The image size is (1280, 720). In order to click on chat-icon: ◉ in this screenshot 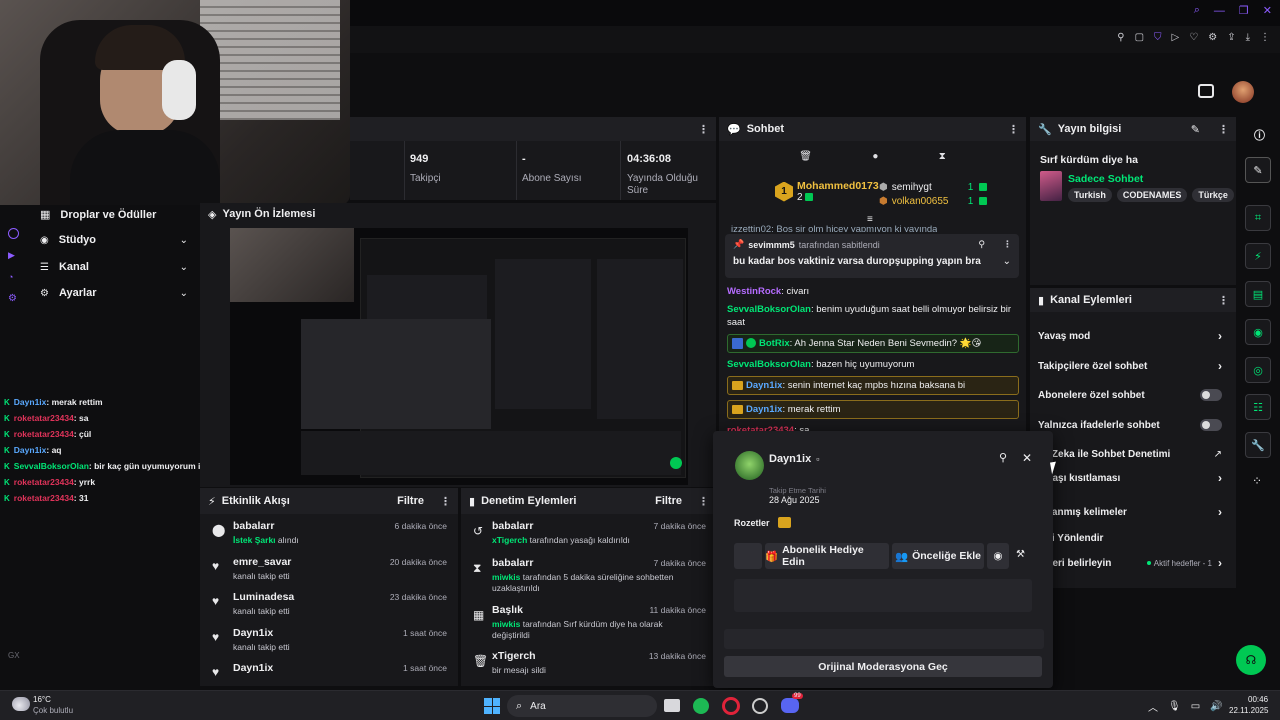, I will do `click(1258, 332)`.